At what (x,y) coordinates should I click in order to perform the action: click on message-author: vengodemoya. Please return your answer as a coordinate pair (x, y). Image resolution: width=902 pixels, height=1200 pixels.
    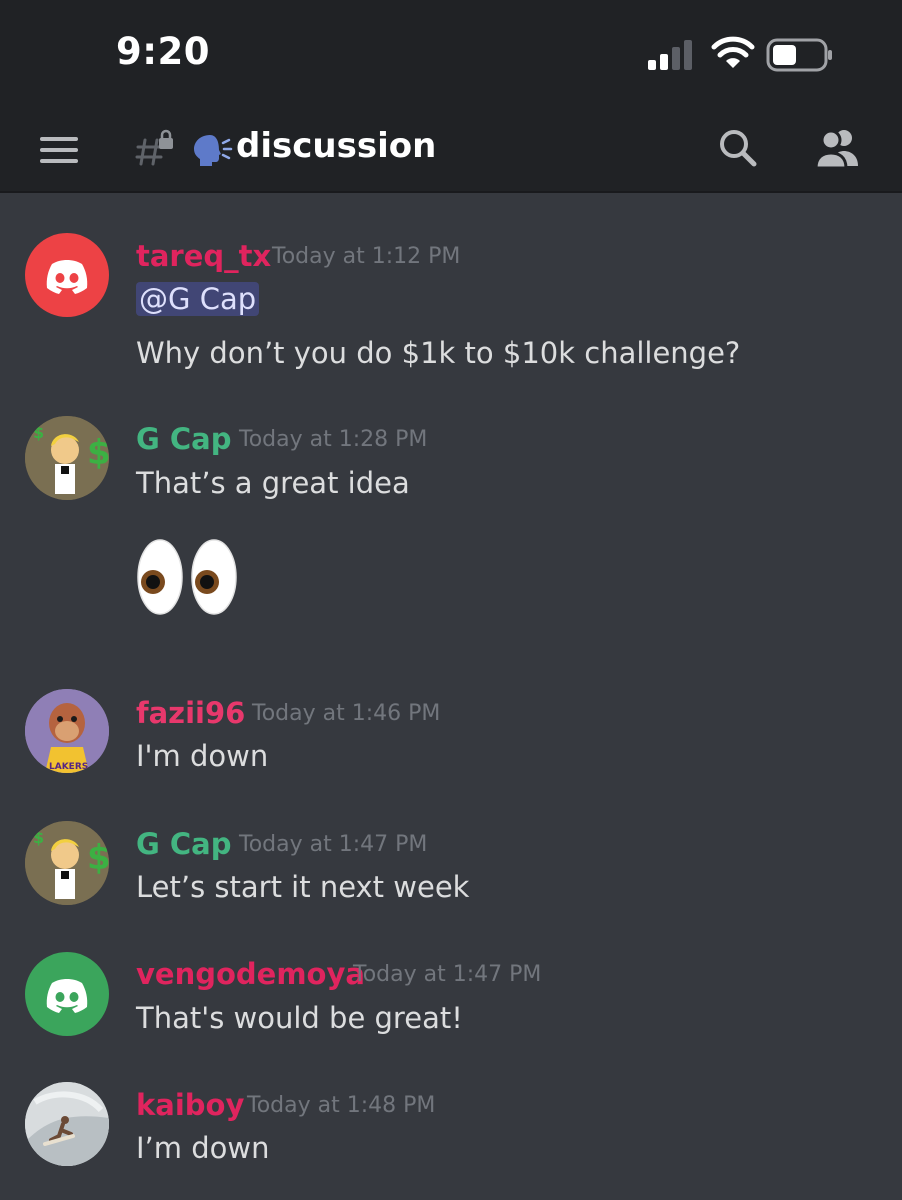
    Looking at the image, I should click on (250, 974).